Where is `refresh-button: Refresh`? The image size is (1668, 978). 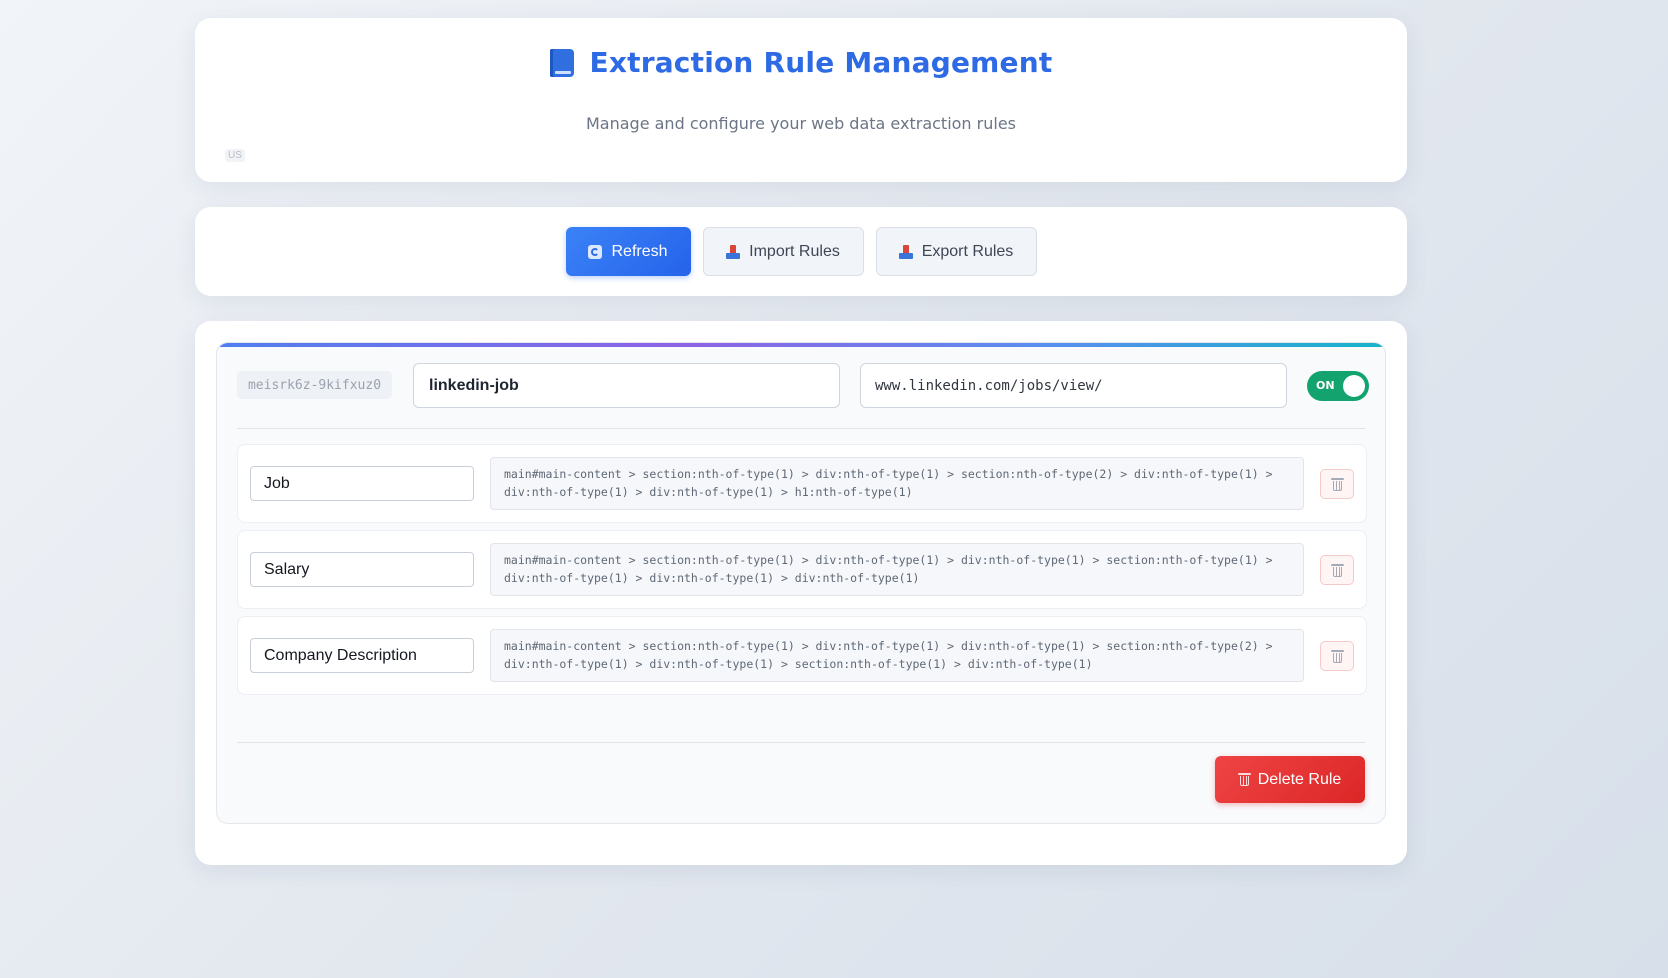 refresh-button: Refresh is located at coordinates (628, 251).